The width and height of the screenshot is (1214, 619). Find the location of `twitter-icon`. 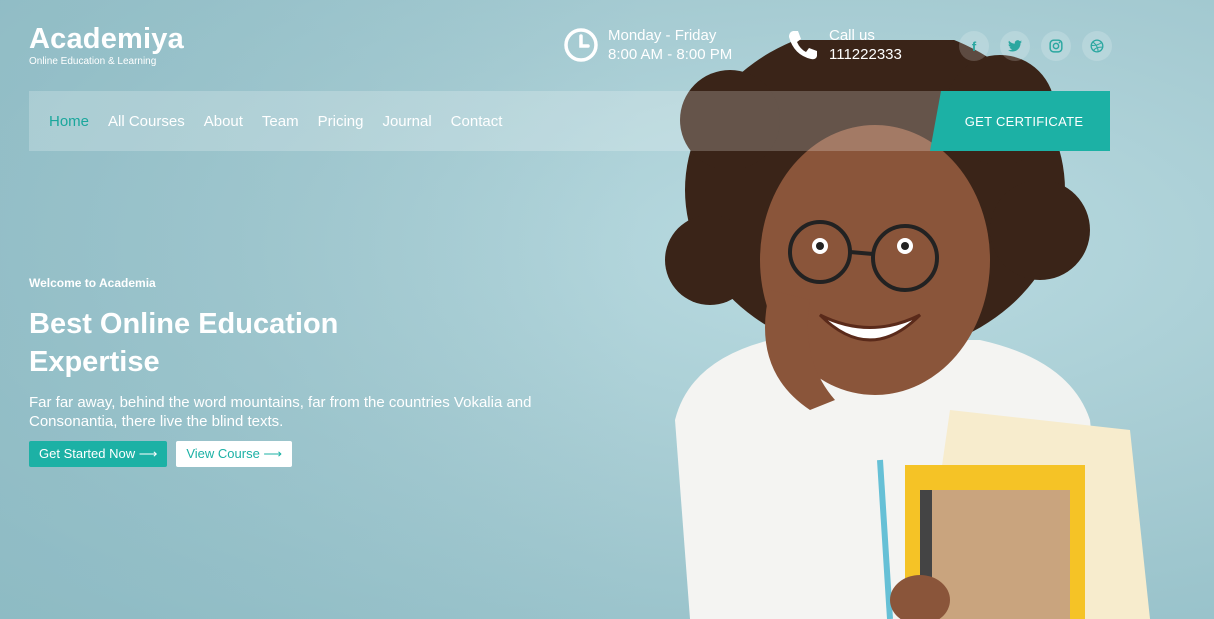

twitter-icon is located at coordinates (1015, 46).